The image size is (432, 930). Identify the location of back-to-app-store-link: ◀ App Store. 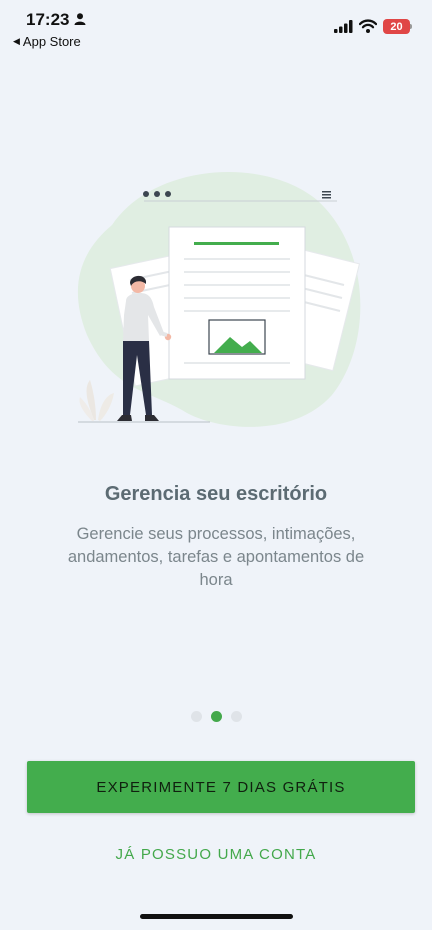
(47, 41).